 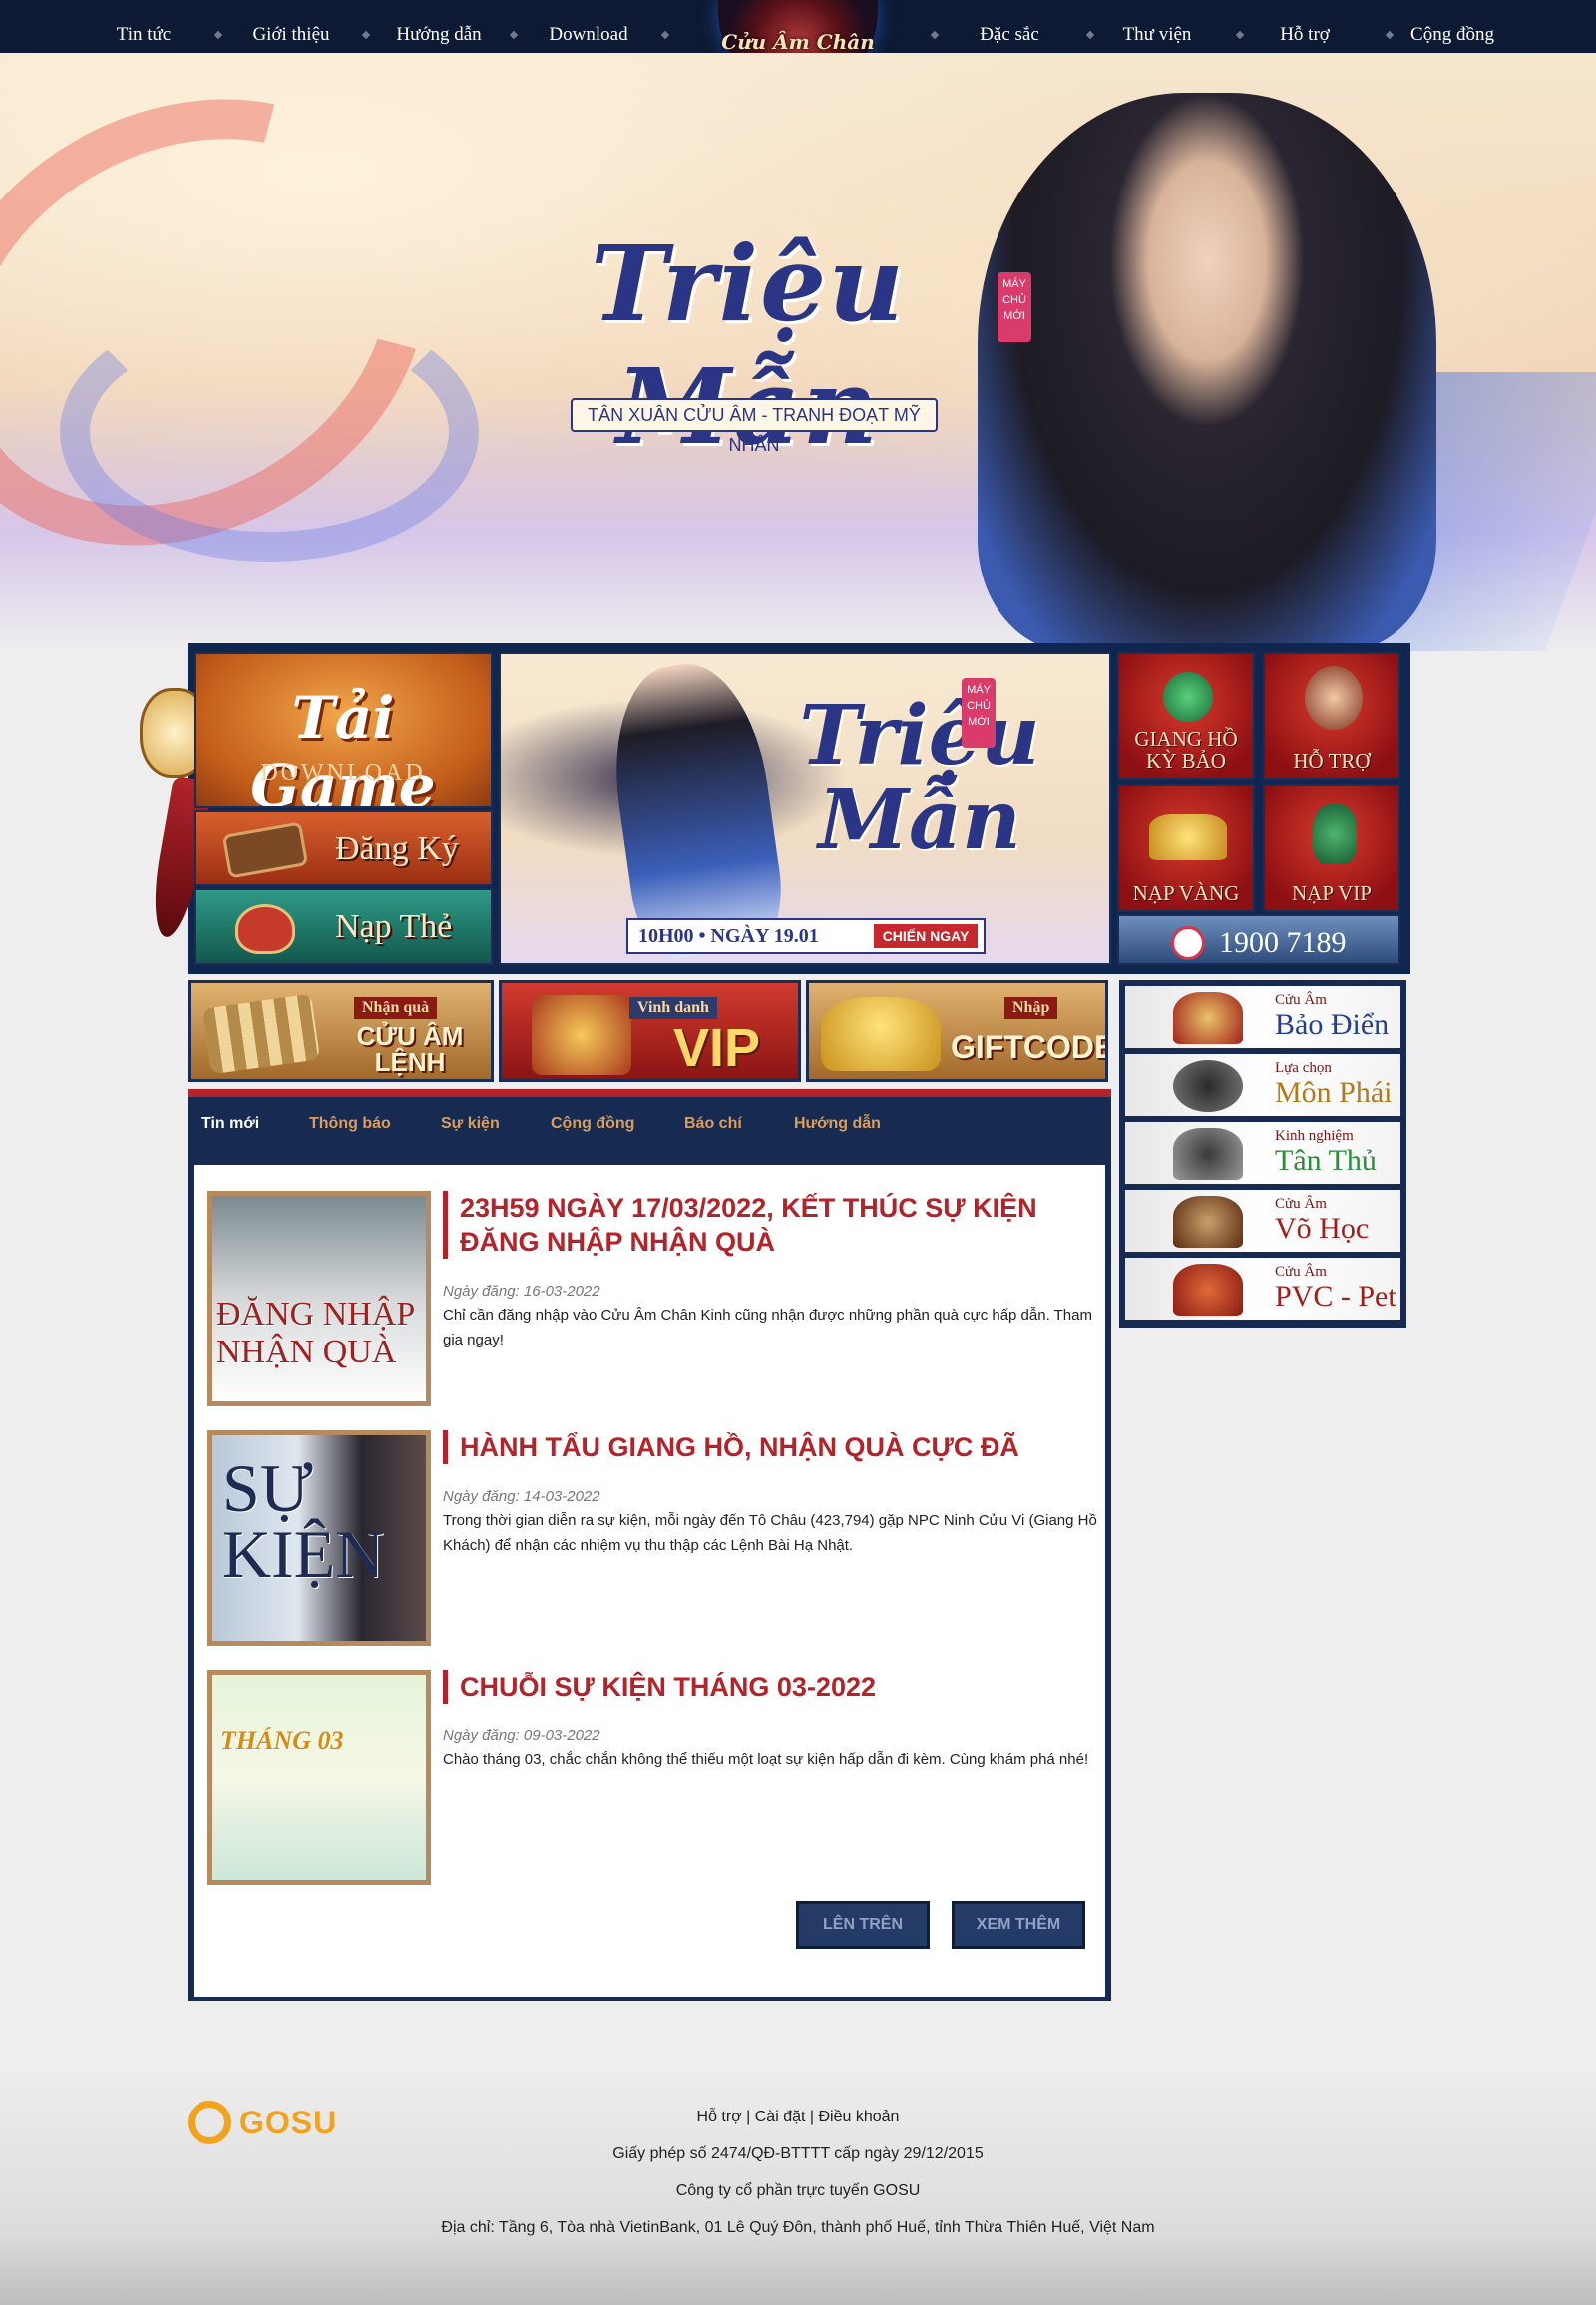 I want to click on armor-icon, so click(x=1208, y=1018).